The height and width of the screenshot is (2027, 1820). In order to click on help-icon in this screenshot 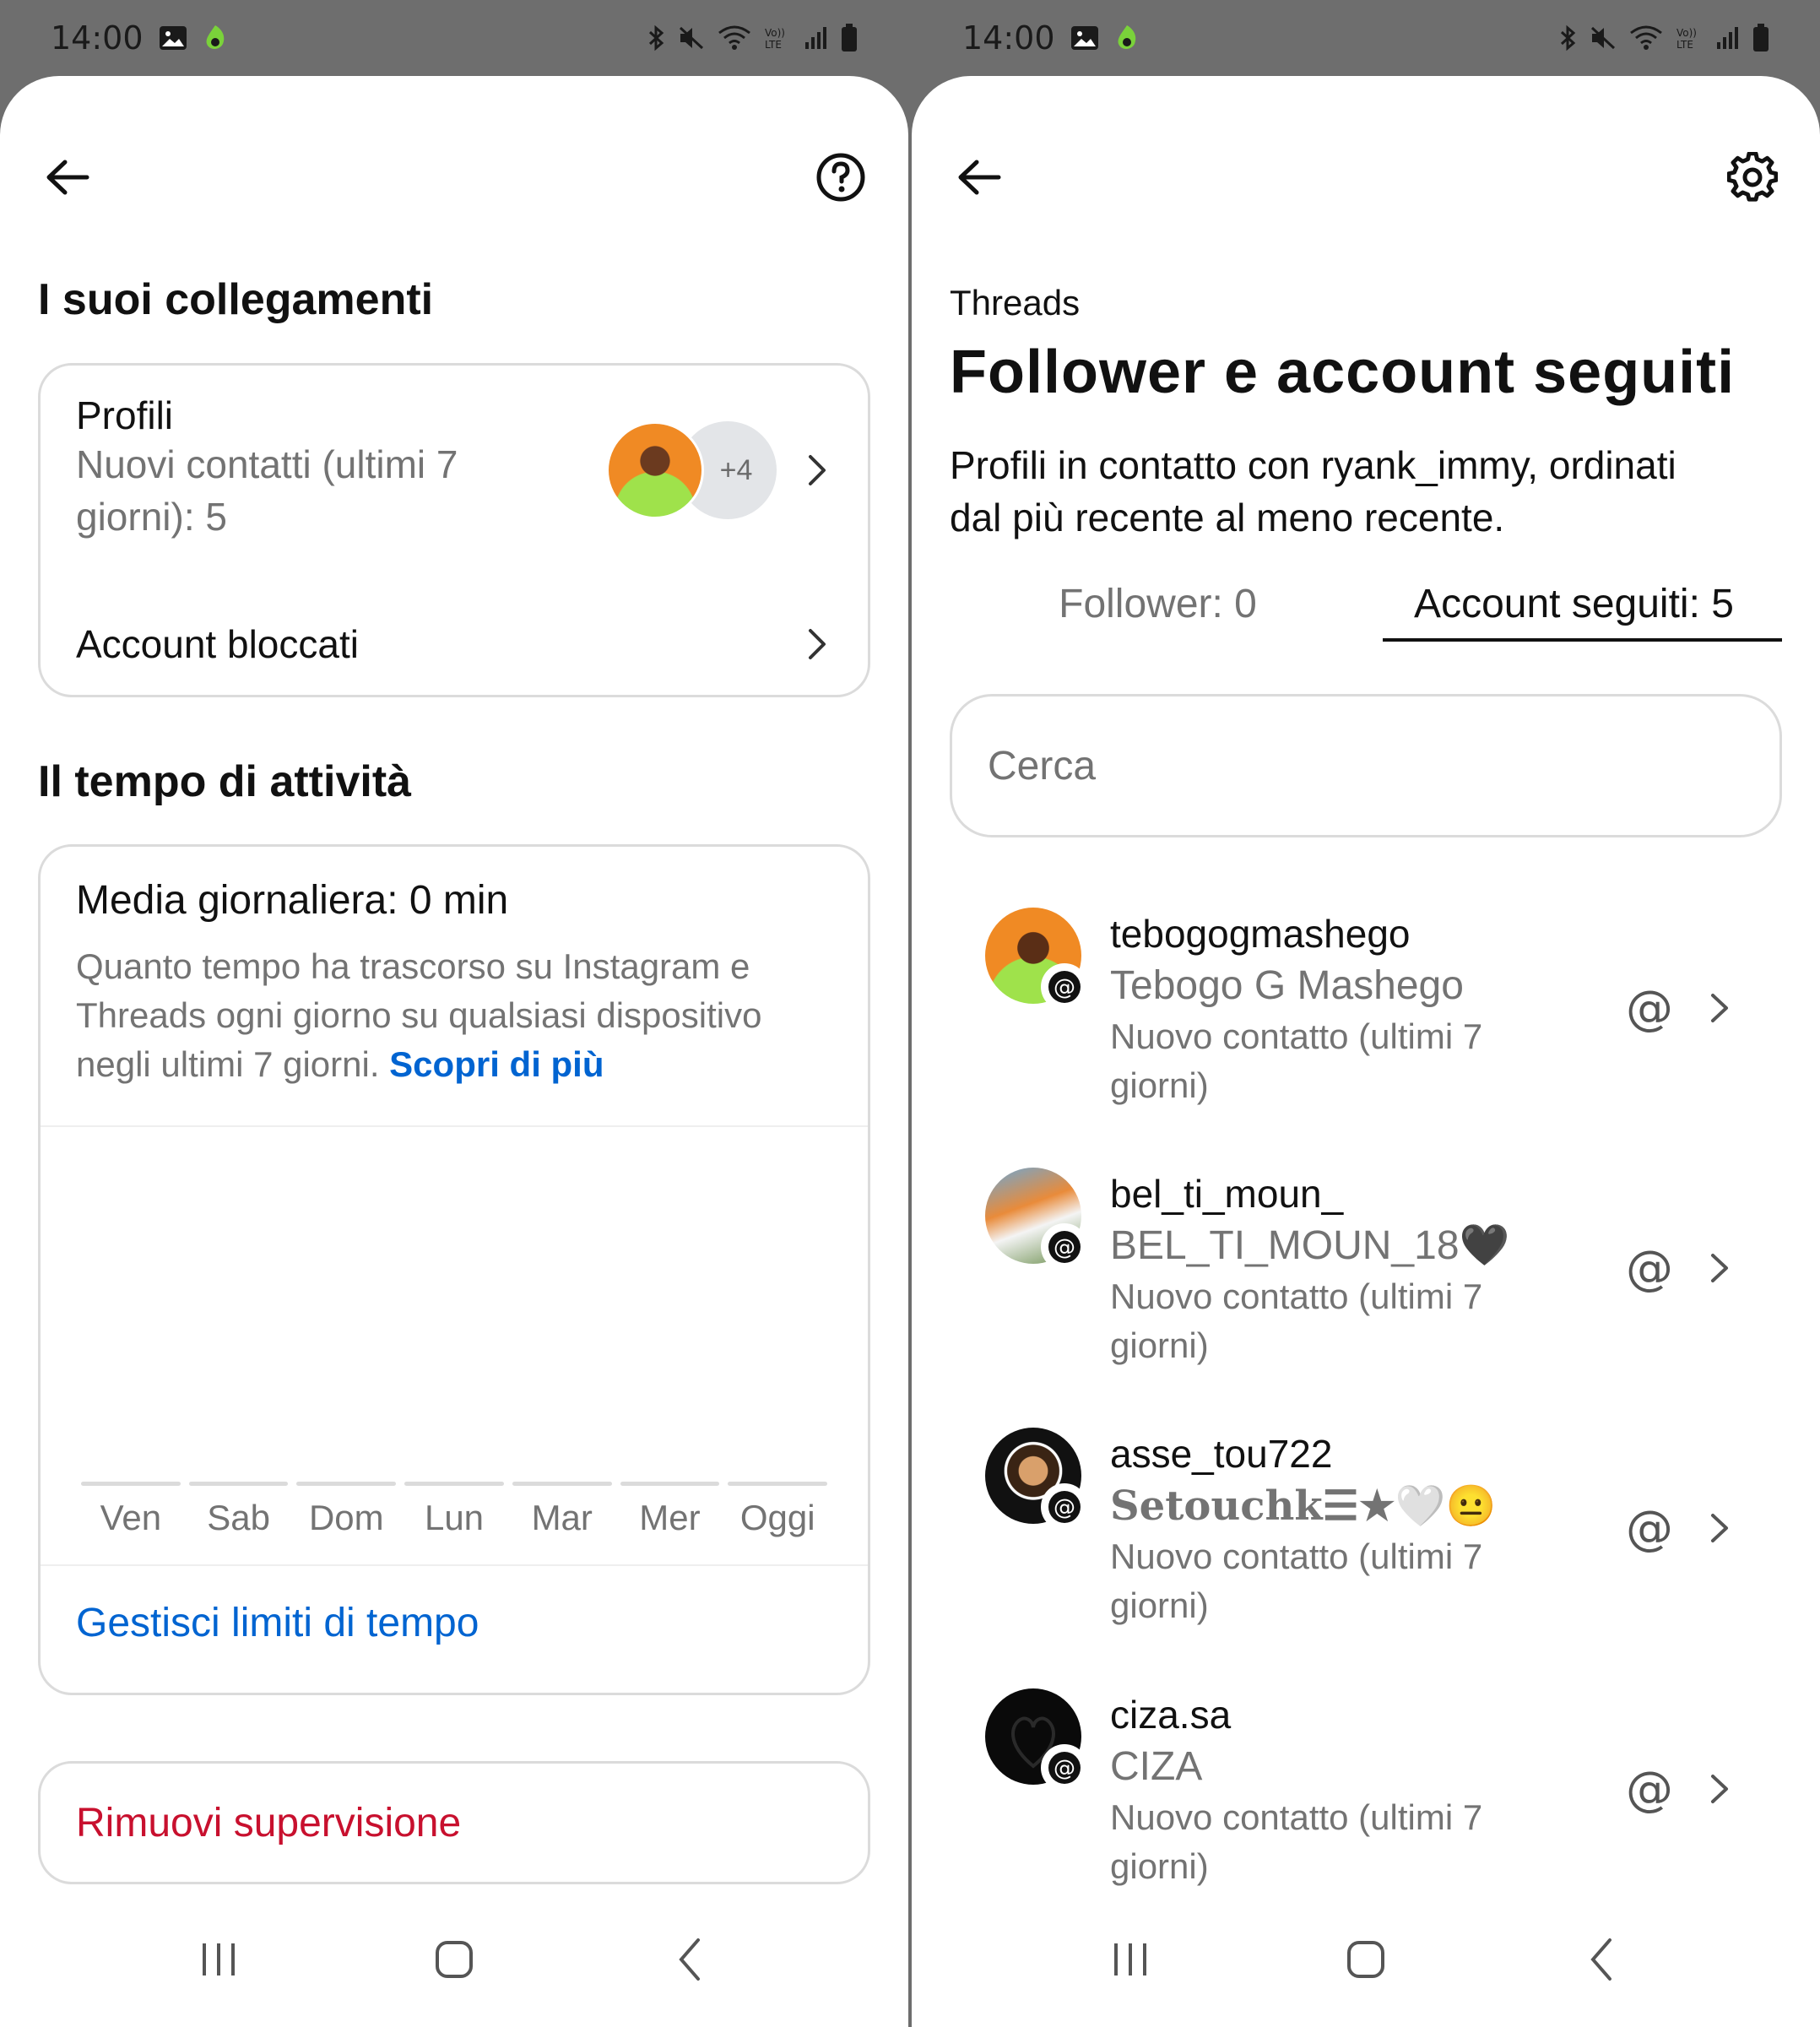, I will do `click(840, 177)`.